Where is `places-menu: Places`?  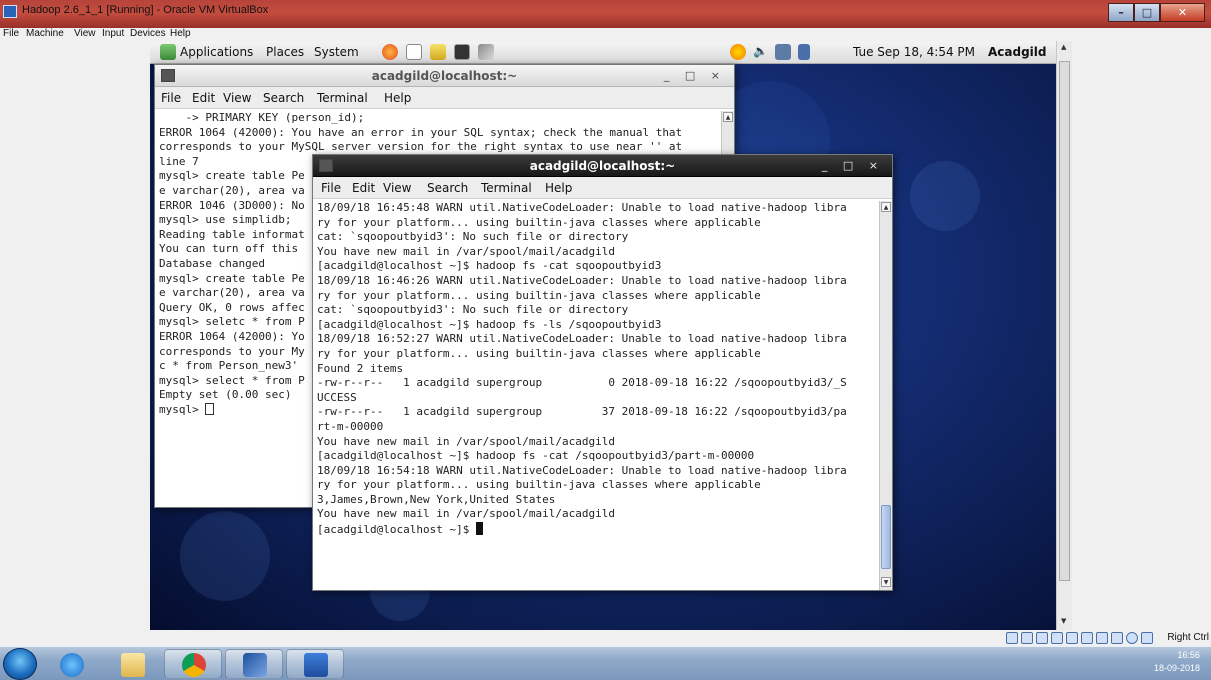
places-menu: Places is located at coordinates (285, 52).